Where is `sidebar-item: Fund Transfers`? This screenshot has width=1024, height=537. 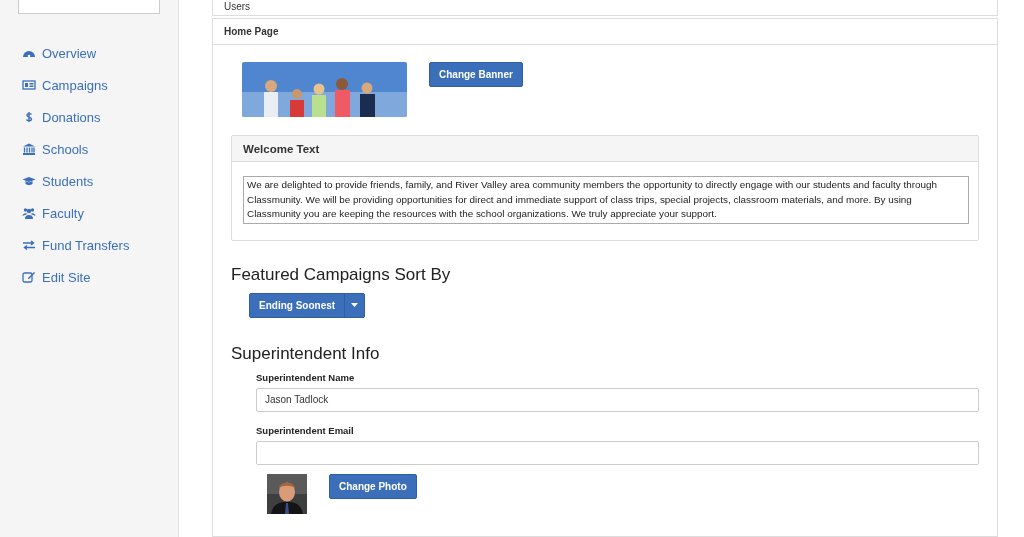
sidebar-item: Fund Transfers is located at coordinates (100, 245).